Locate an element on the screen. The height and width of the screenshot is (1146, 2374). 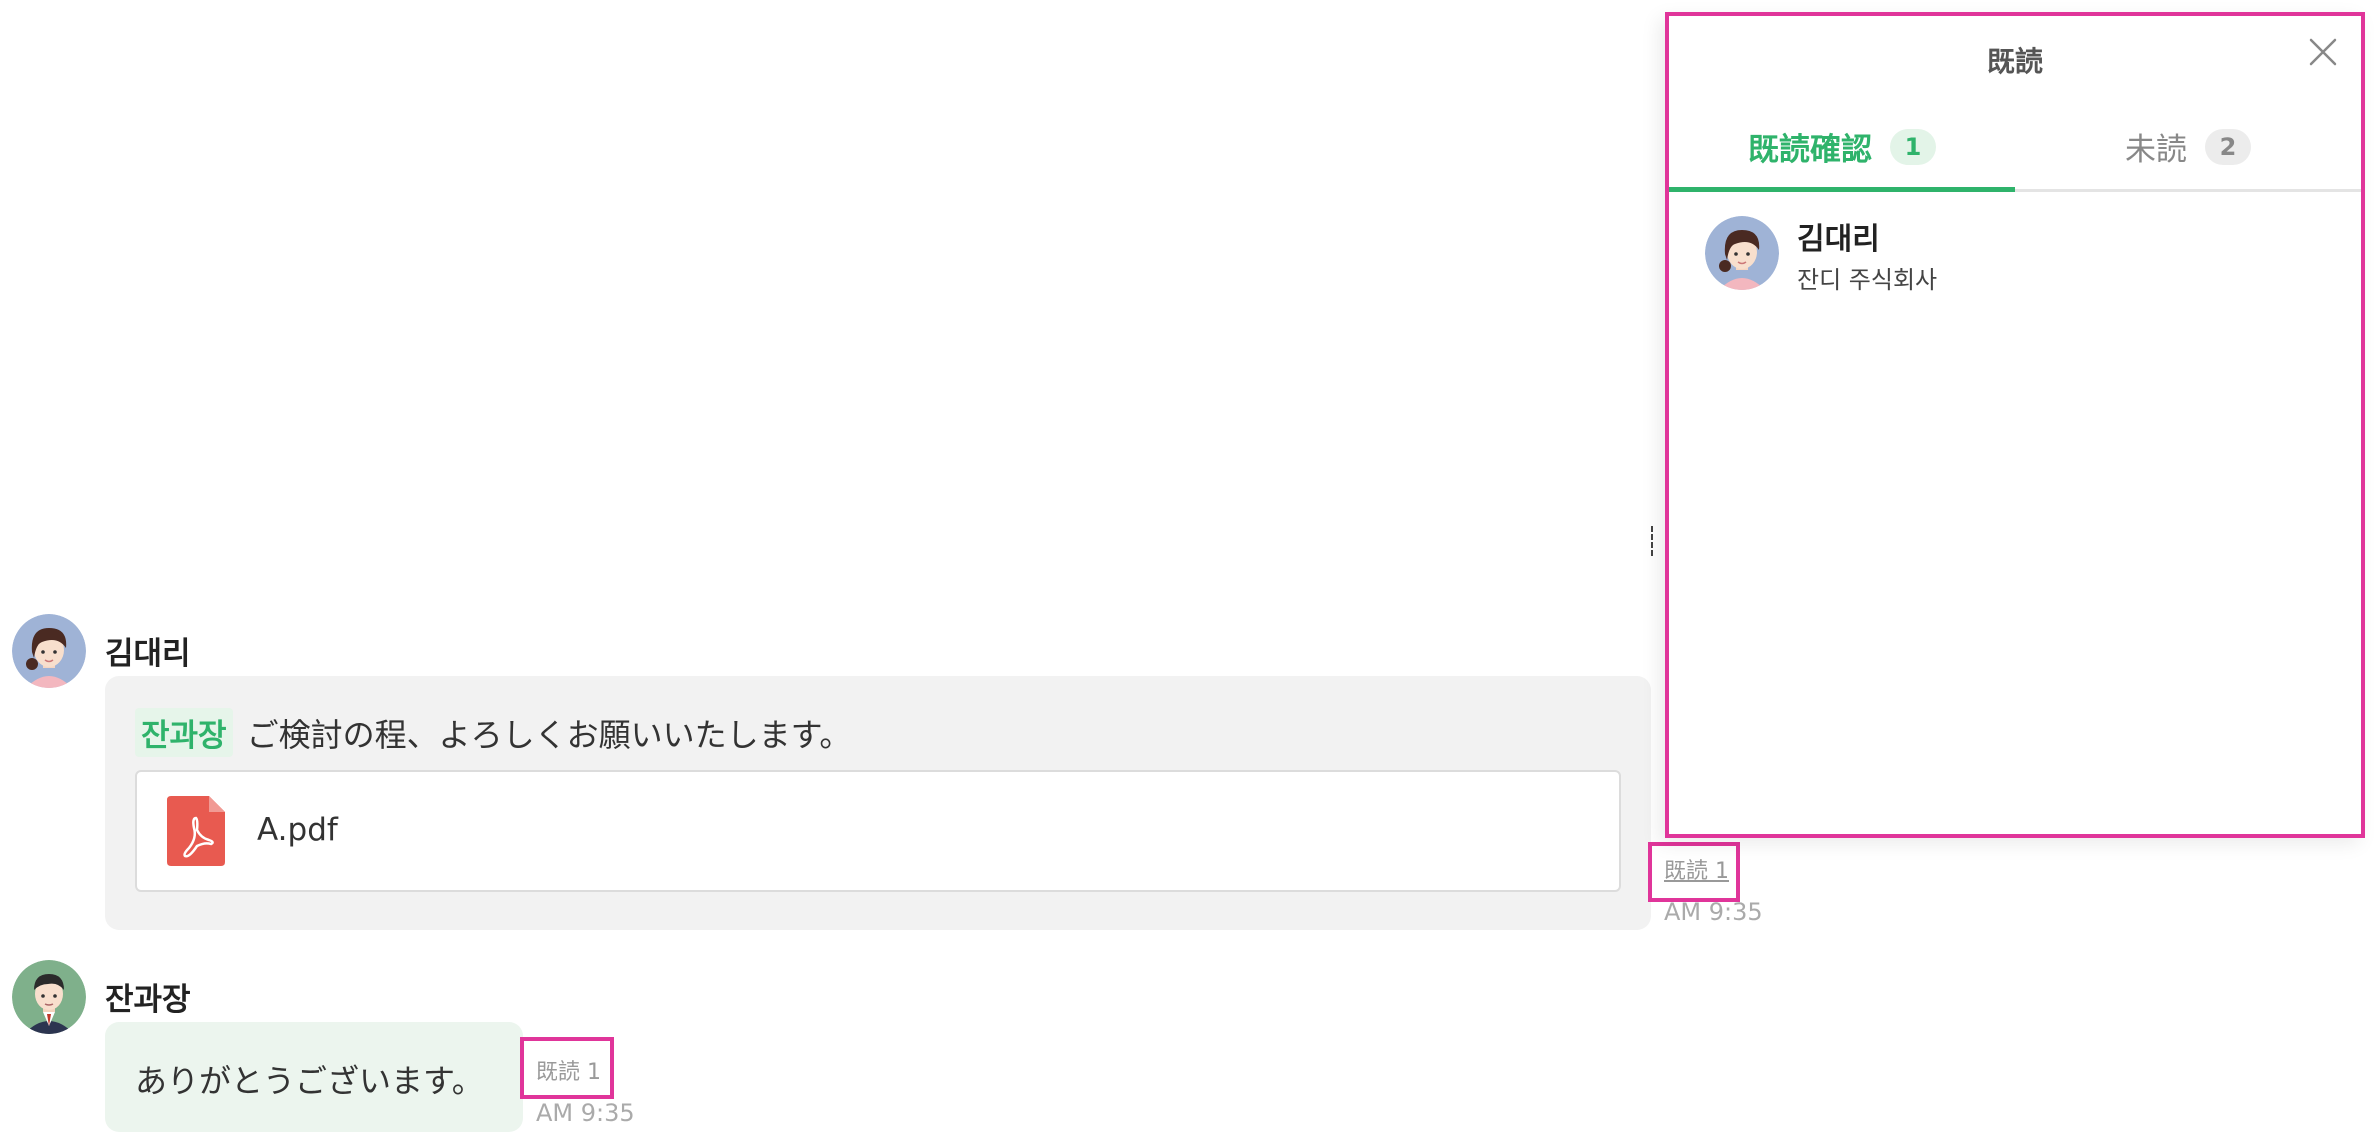
tab-label: 未読 is located at coordinates (2156, 150).